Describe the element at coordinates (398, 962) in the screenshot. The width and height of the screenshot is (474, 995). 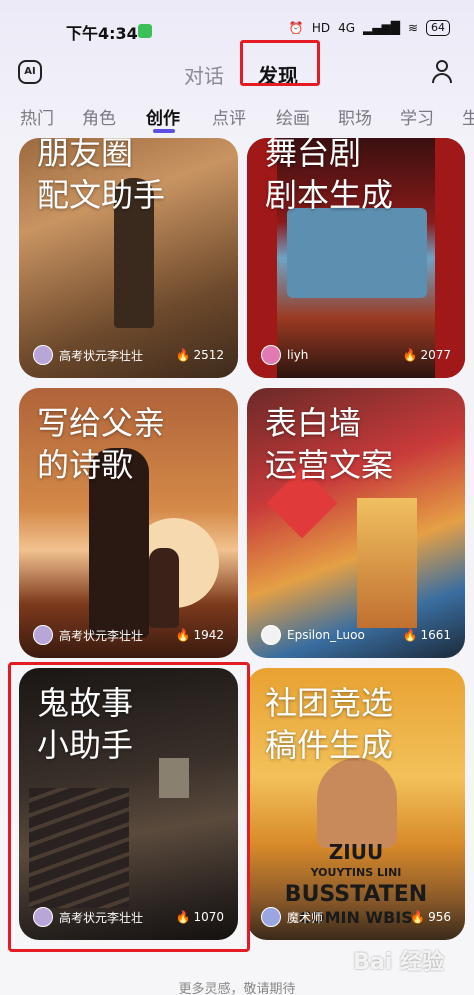
I see `watermark: Bai 经验` at that location.